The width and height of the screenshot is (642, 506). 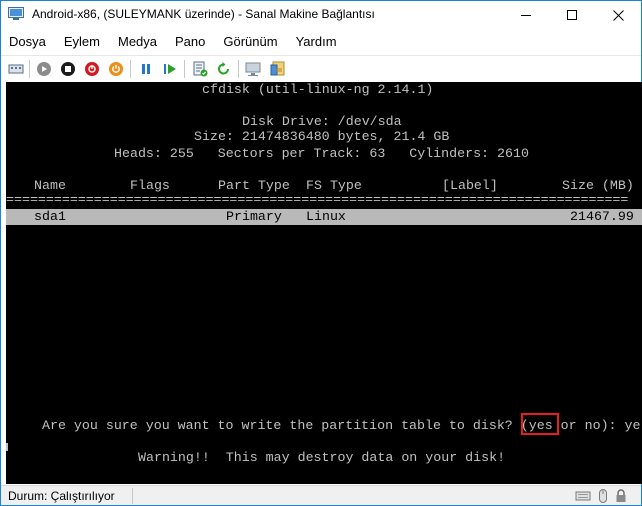 I want to click on disk-size-line: Size: 21474836480 bytes, 21.4 GB, so click(x=322, y=136).